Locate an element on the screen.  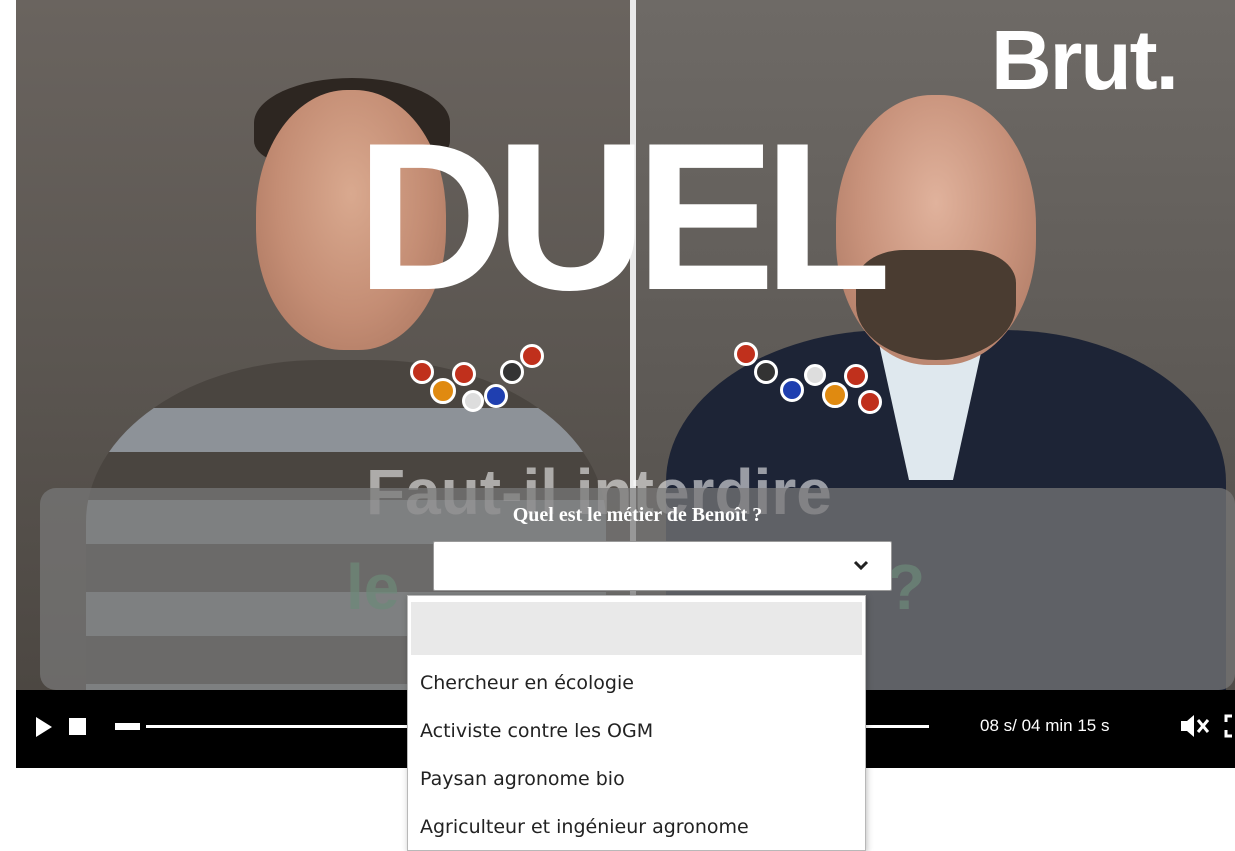
progress-handle is located at coordinates (143, 726).